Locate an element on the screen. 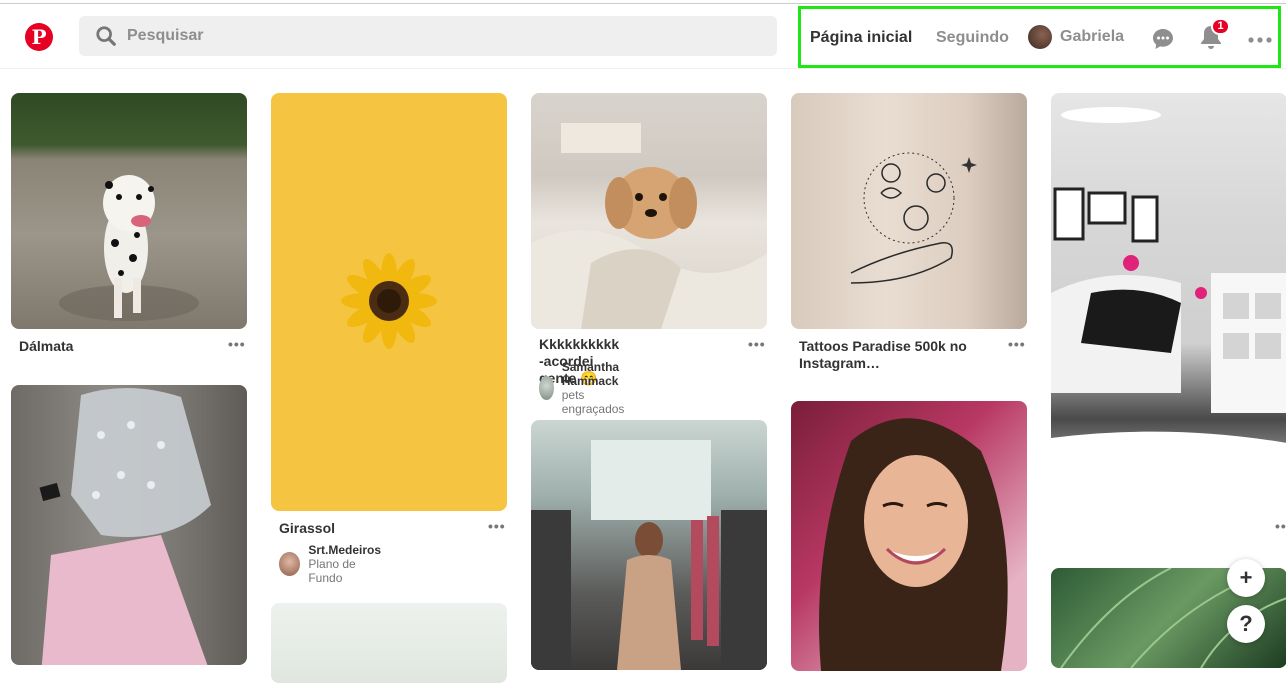 The image size is (1286, 683). tattoo-photo is located at coordinates (913, 218).